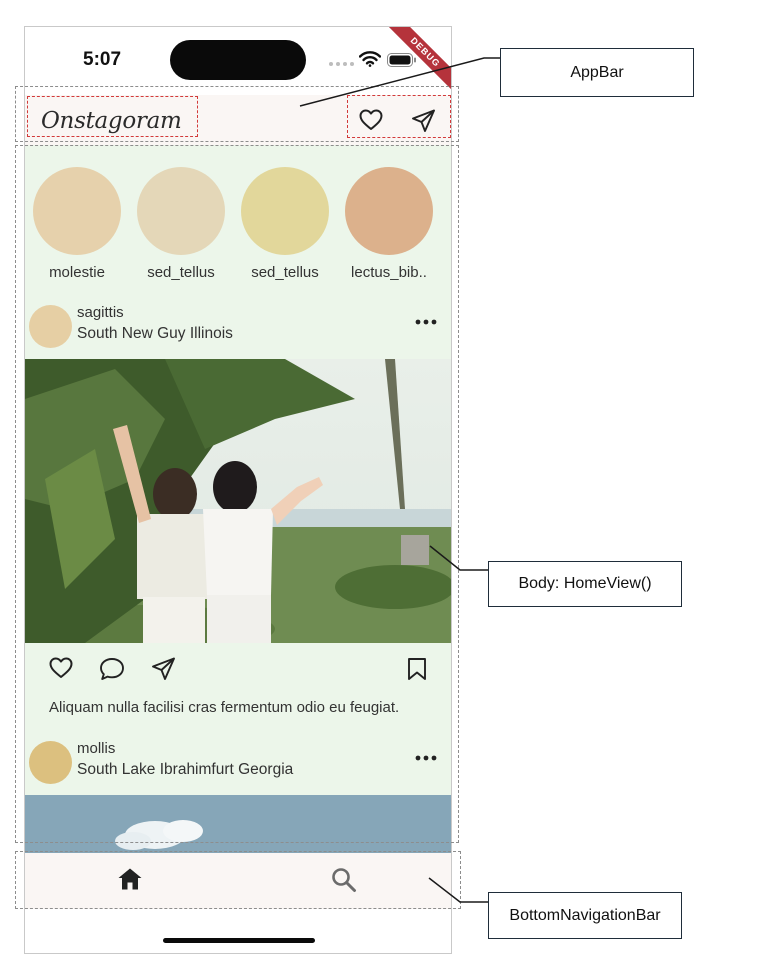 This screenshot has width=757, height=972. What do you see at coordinates (112, 116) in the screenshot?
I see `logo-outline` at bounding box center [112, 116].